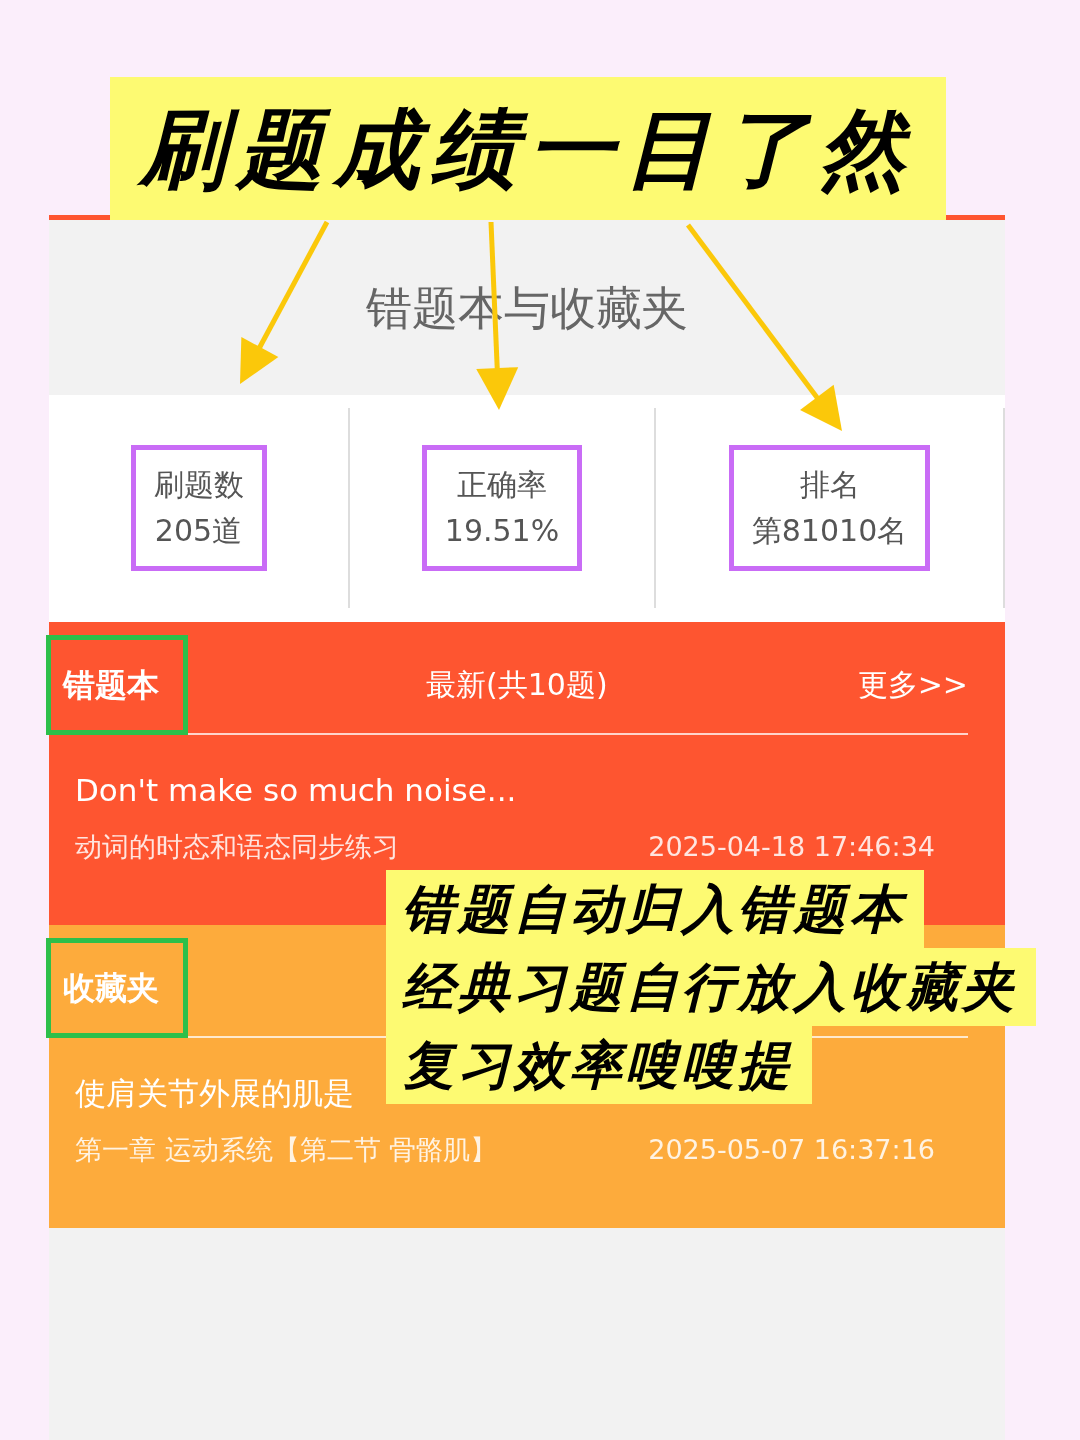 The width and height of the screenshot is (1080, 1440). Describe the element at coordinates (829, 531) in the screenshot. I see `stat-value: 第81010名` at that location.